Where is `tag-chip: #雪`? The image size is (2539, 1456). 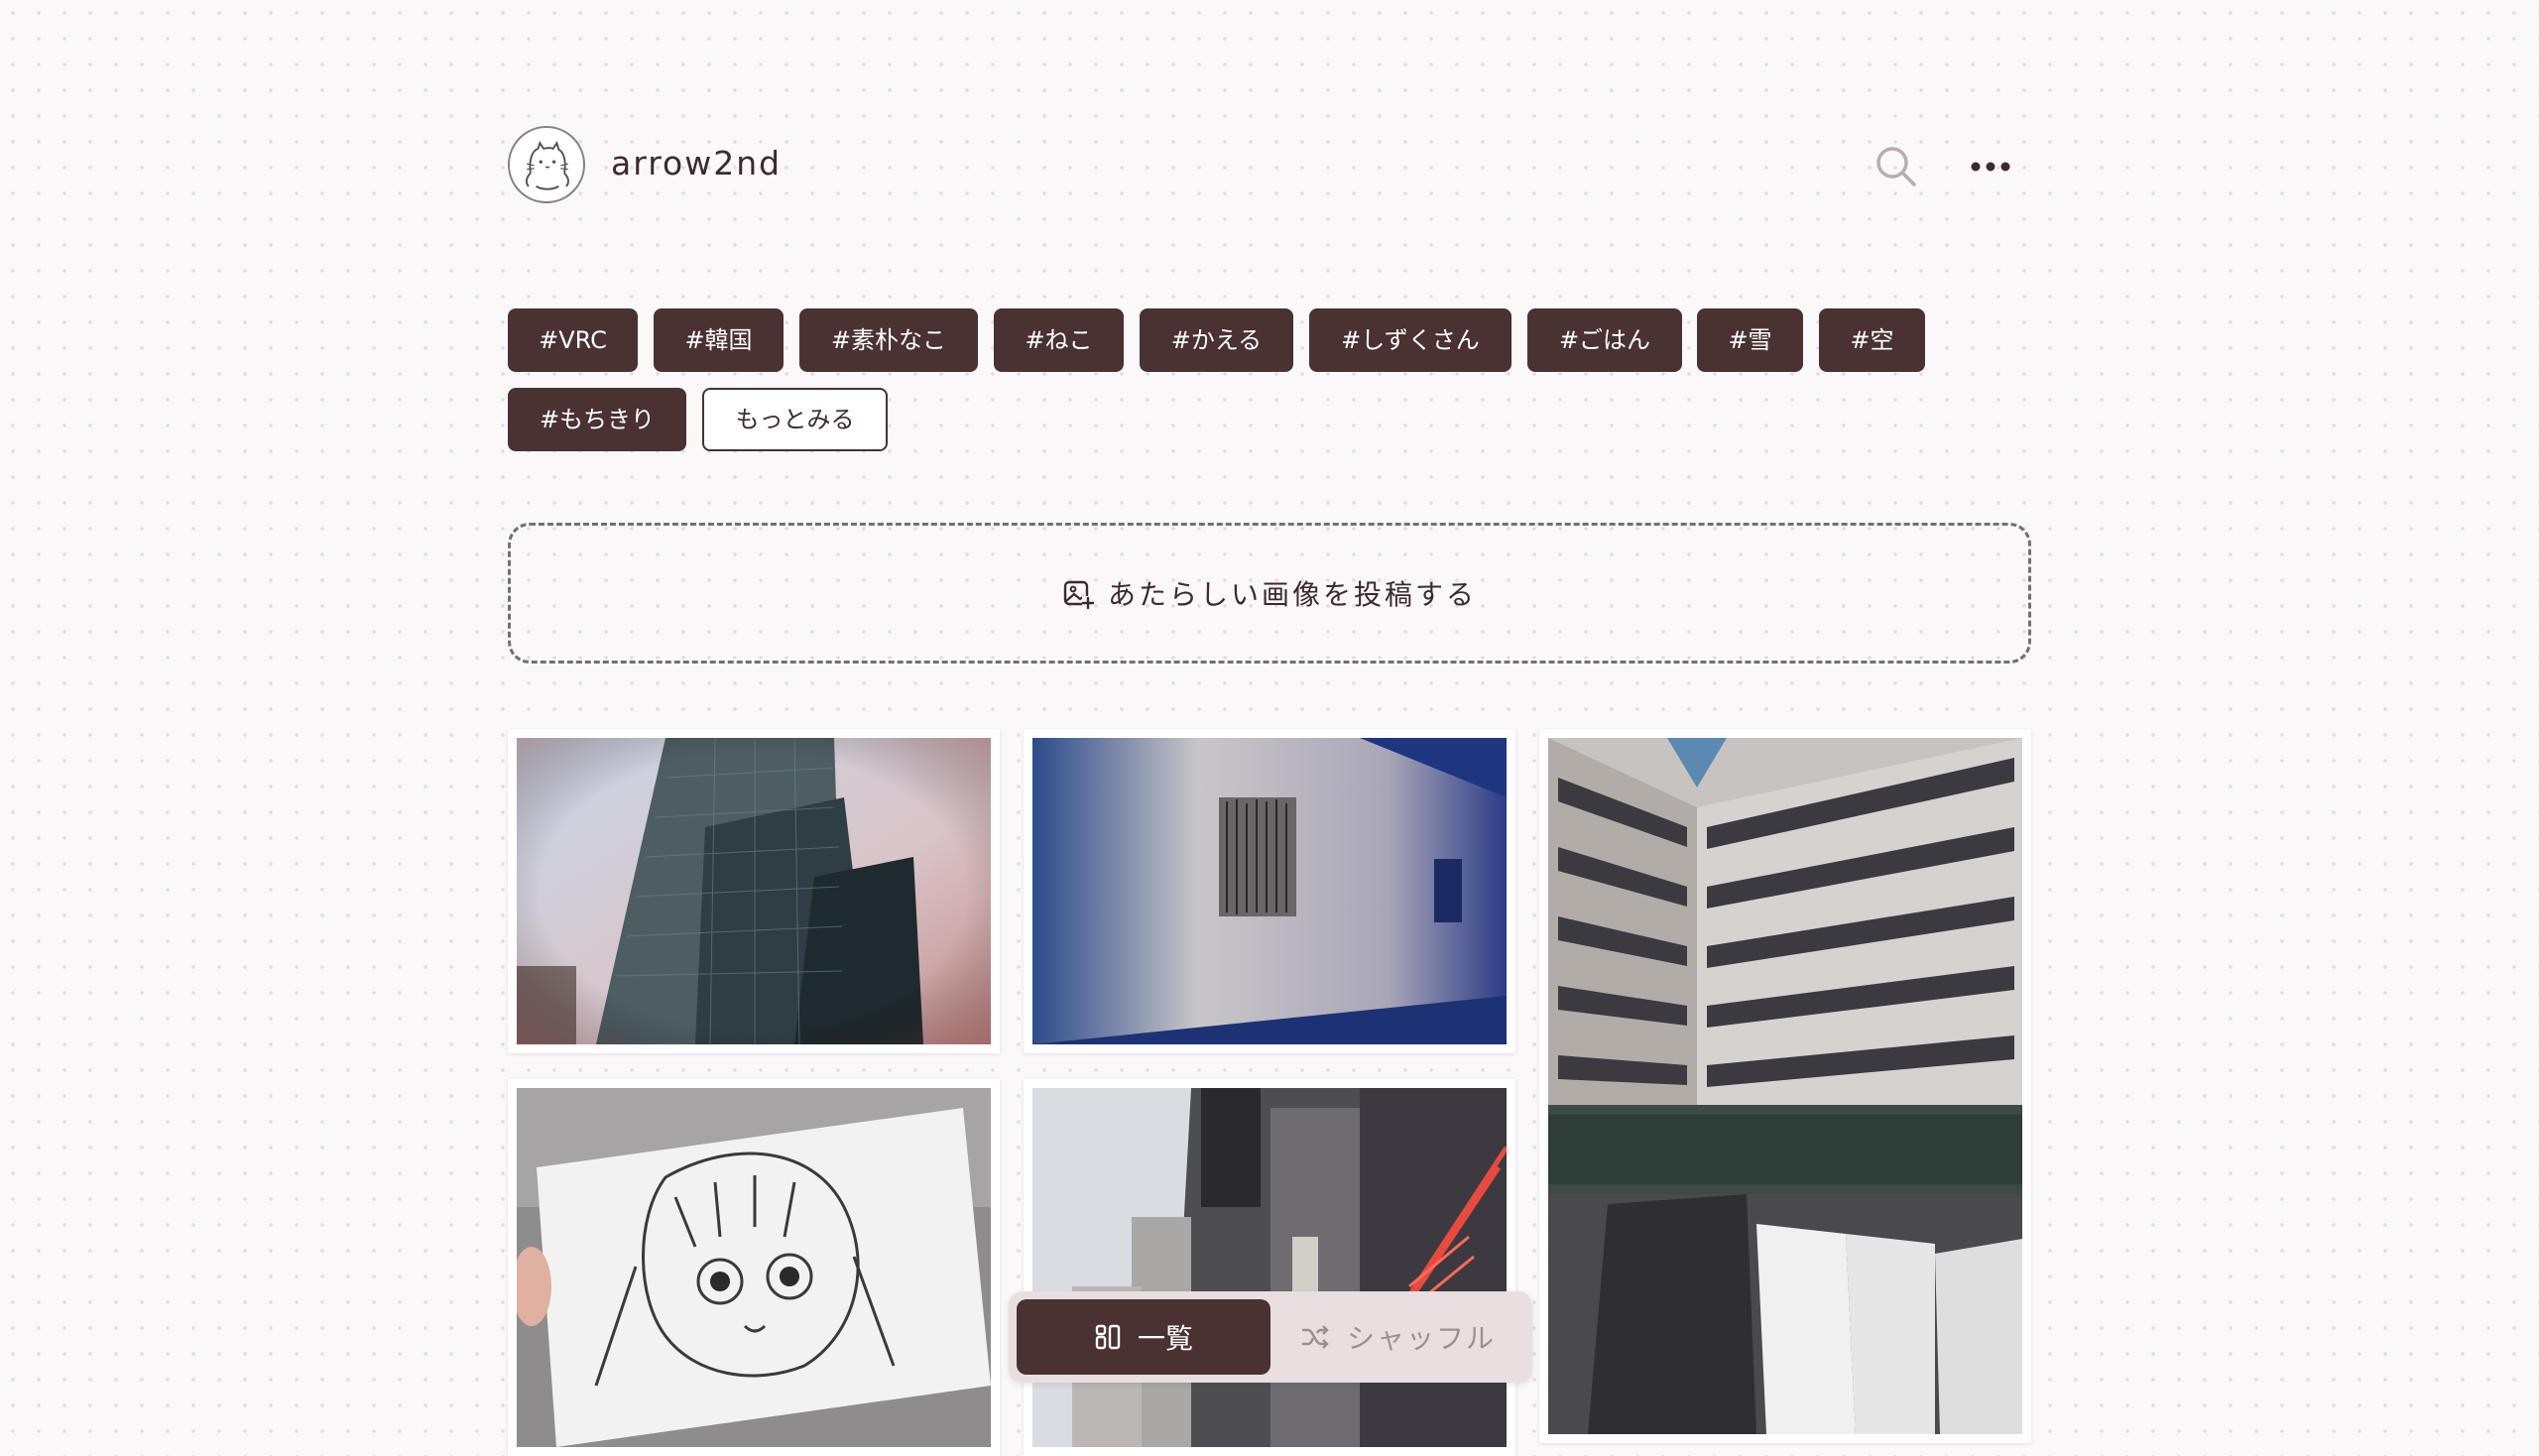
tag-chip: #雪 is located at coordinates (1750, 340).